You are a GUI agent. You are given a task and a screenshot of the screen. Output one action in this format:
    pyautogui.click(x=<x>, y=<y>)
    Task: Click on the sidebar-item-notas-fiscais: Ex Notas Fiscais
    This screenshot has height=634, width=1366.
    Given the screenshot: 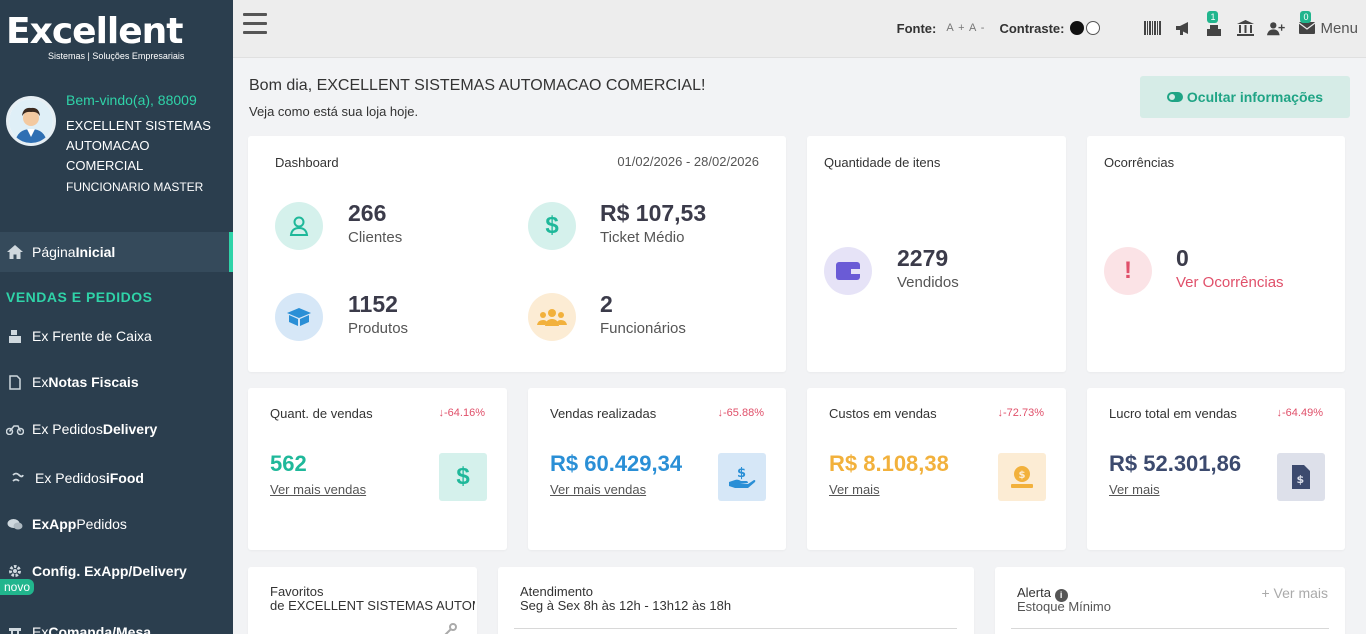 What is the action you would take?
    pyautogui.click(x=116, y=382)
    